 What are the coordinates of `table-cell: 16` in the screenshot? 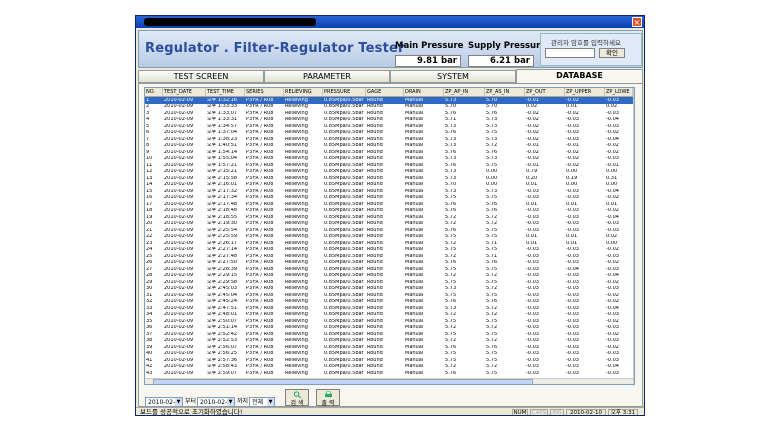 It's located at (149, 197).